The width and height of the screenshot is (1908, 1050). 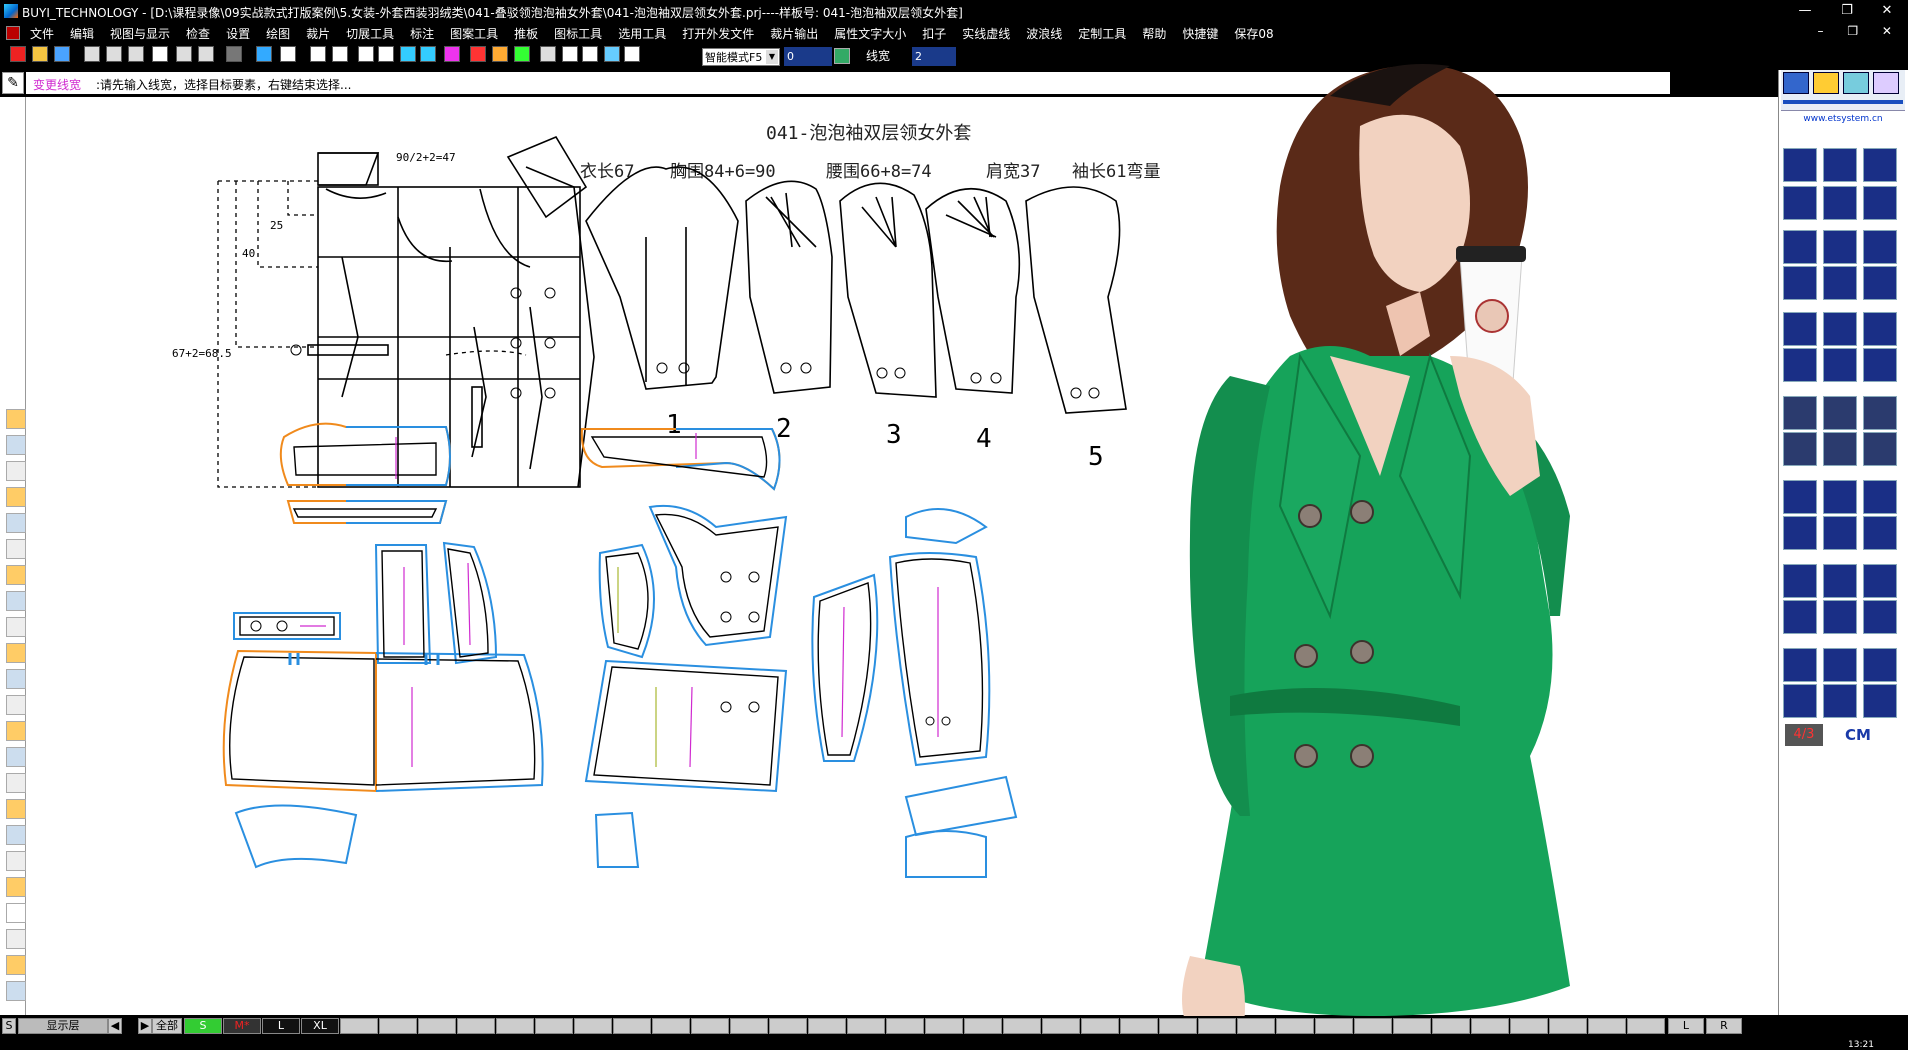 What do you see at coordinates (282, 33) in the screenshot?
I see `menu-item: 绘图` at bounding box center [282, 33].